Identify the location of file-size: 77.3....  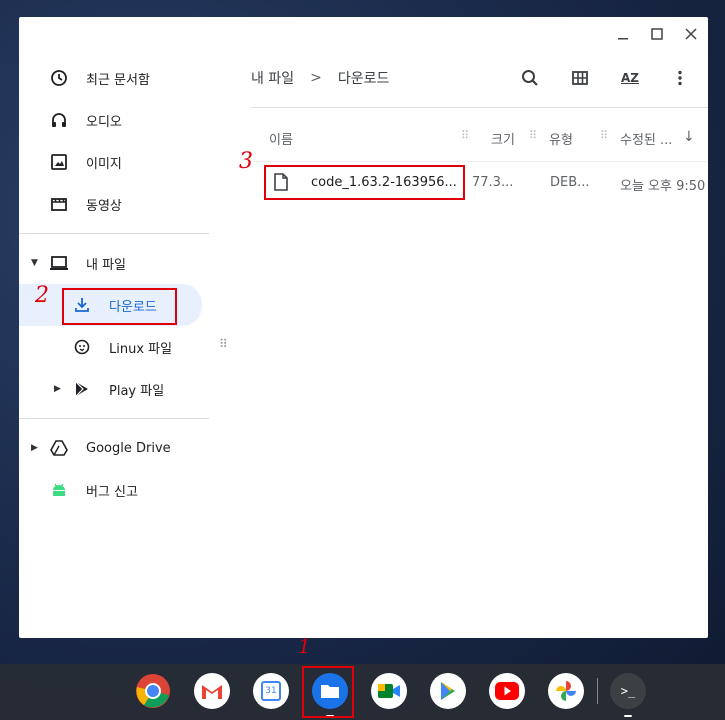
(493, 182).